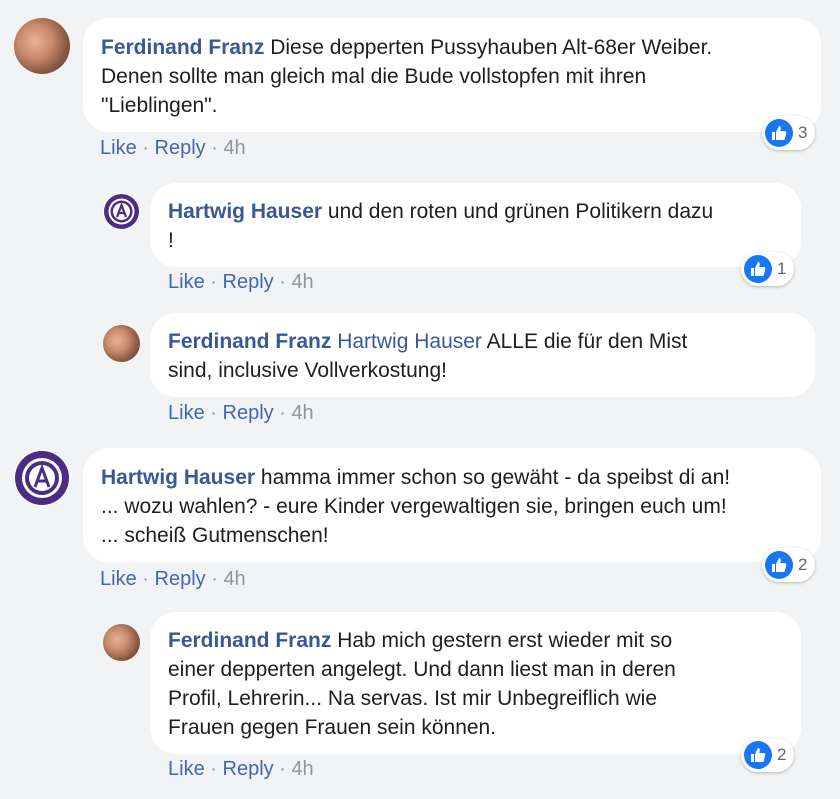 This screenshot has height=799, width=840. Describe the element at coordinates (332, 727) in the screenshot. I see `comment-text-line: Frauen gegen Frauen sein können.` at that location.